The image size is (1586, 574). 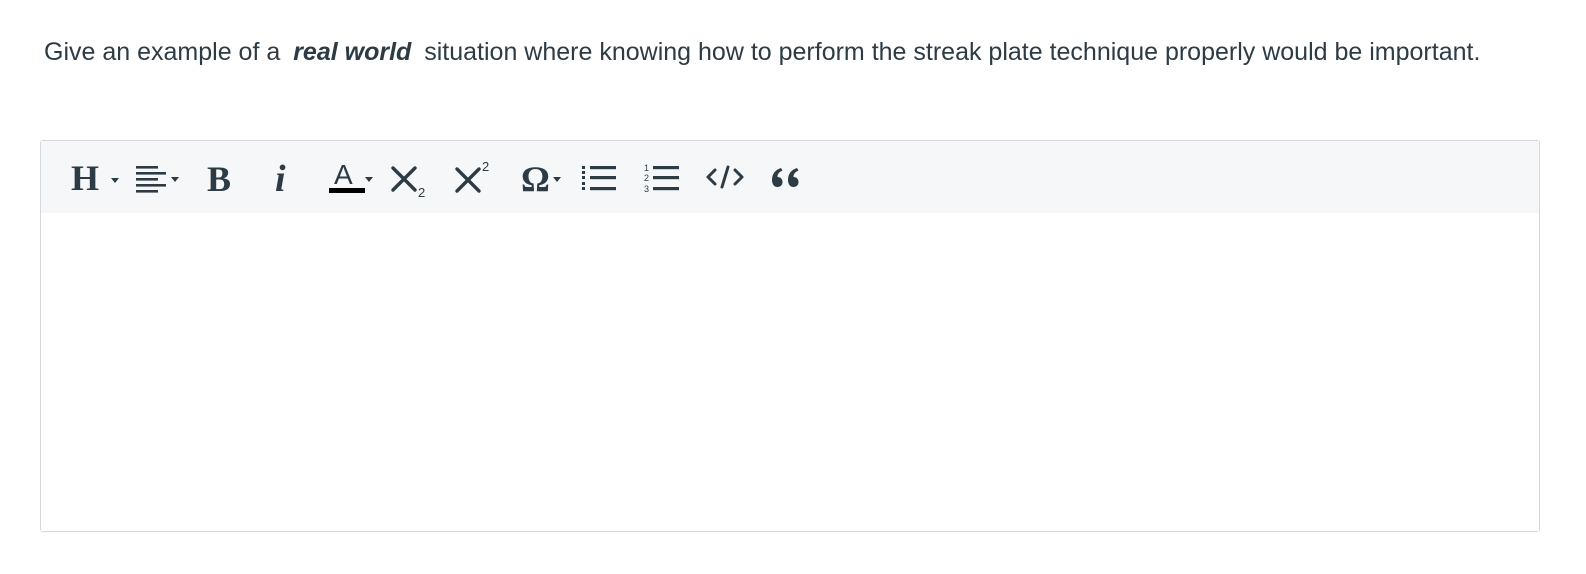 I want to click on question-text-before: Give an example of a, so click(x=162, y=52).